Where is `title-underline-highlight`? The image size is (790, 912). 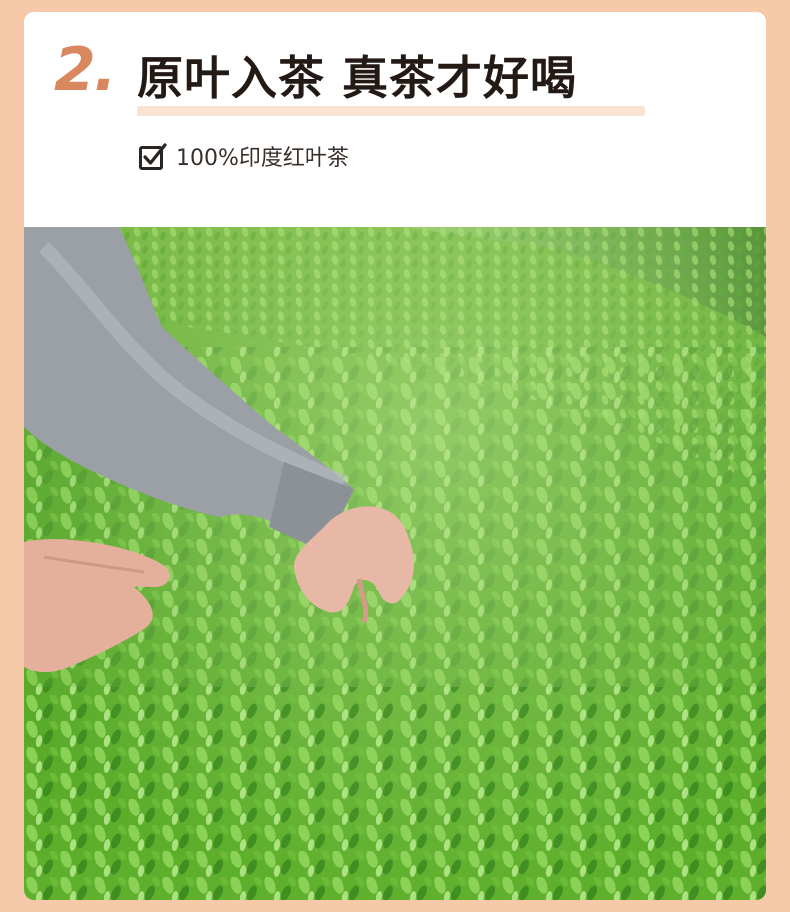
title-underline-highlight is located at coordinates (391, 111).